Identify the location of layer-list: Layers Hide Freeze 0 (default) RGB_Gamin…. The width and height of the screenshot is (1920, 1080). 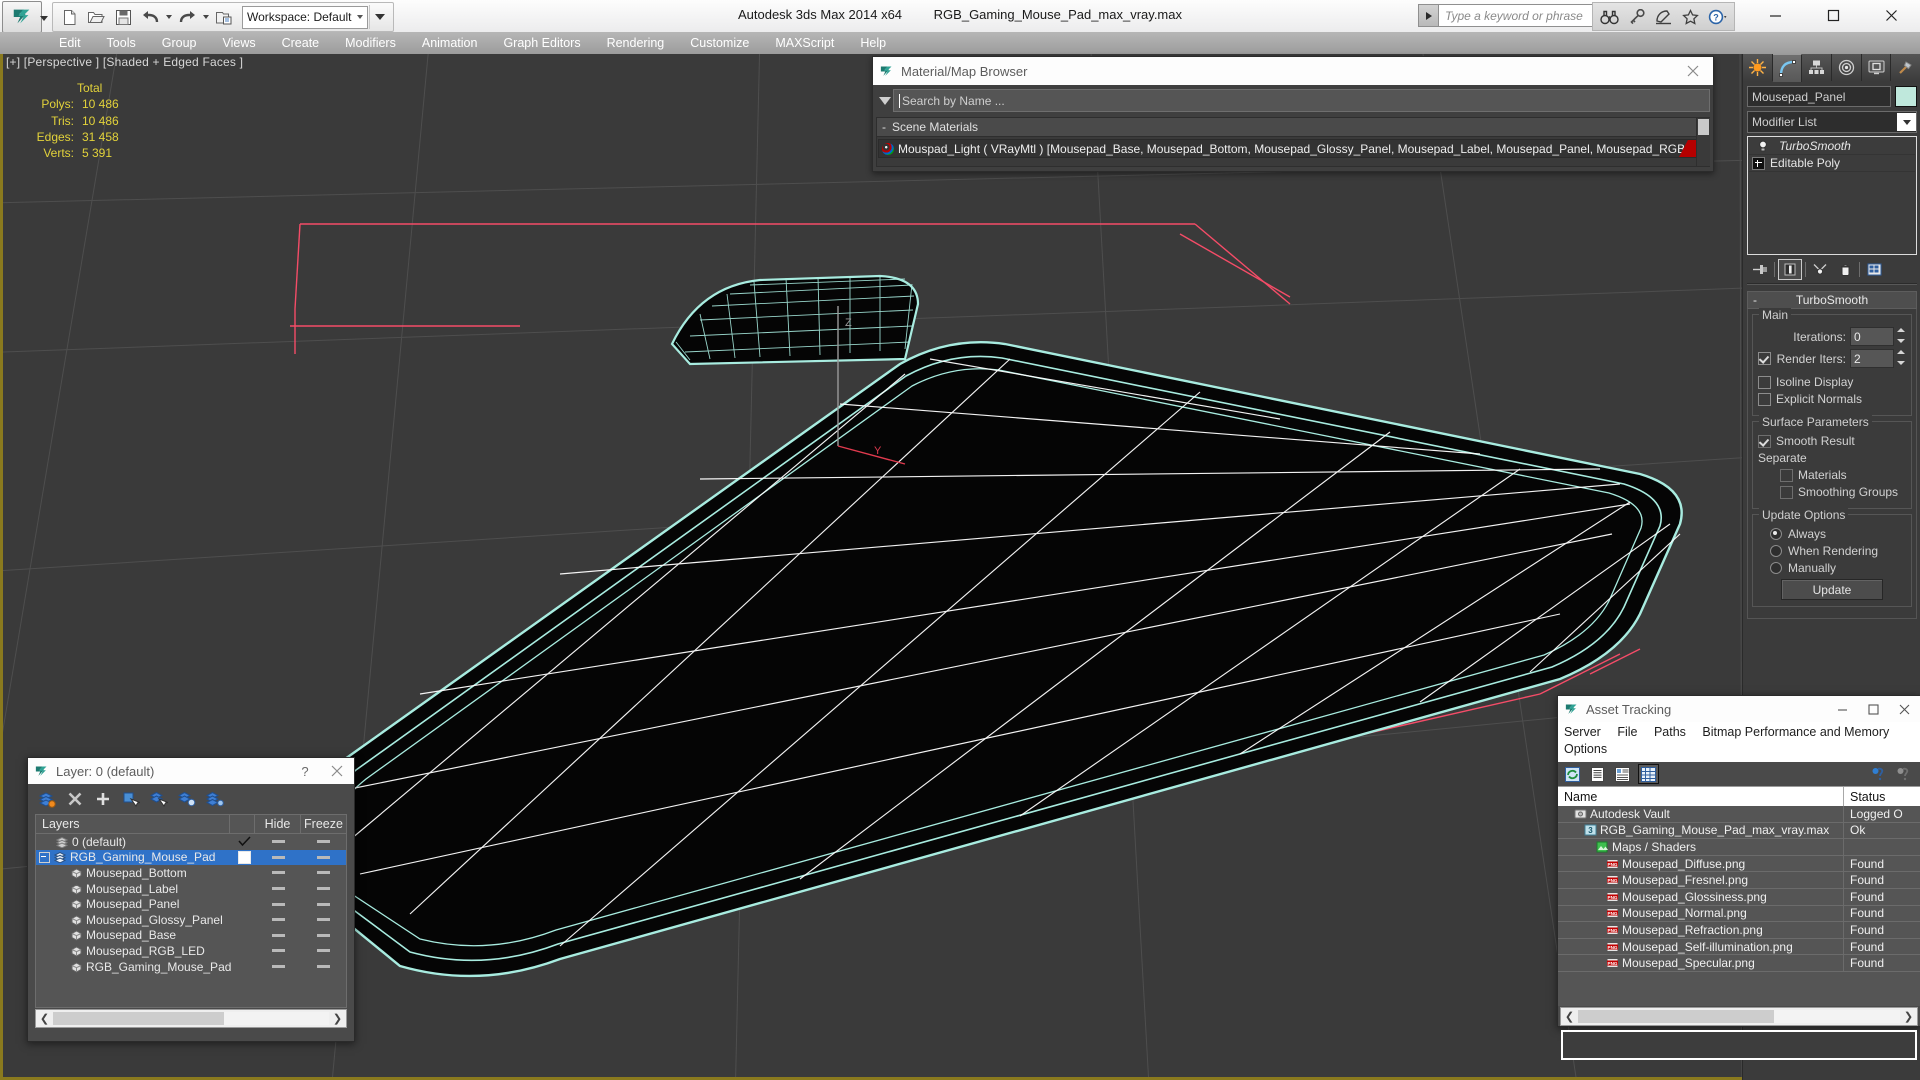
(191, 911).